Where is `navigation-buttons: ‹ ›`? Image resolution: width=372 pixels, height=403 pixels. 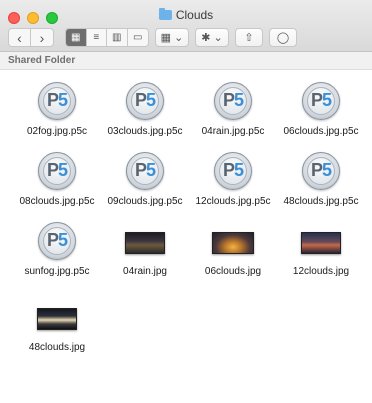
navigation-buttons: ‹ › is located at coordinates (31, 37).